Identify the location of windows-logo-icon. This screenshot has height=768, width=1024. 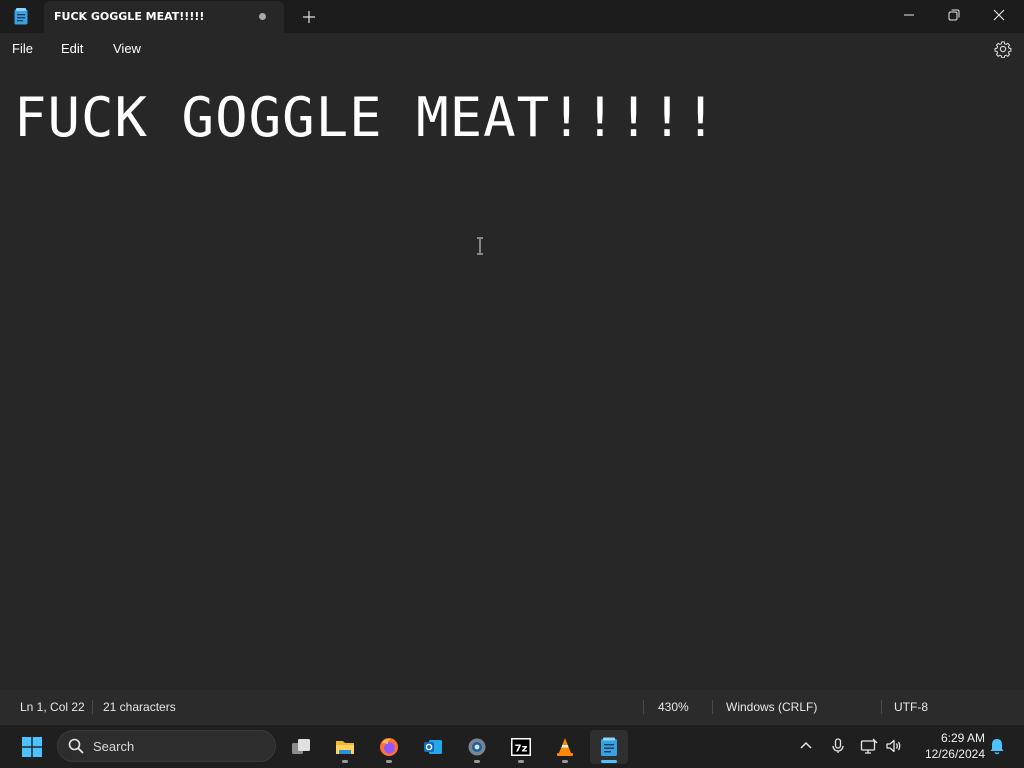
(32, 747).